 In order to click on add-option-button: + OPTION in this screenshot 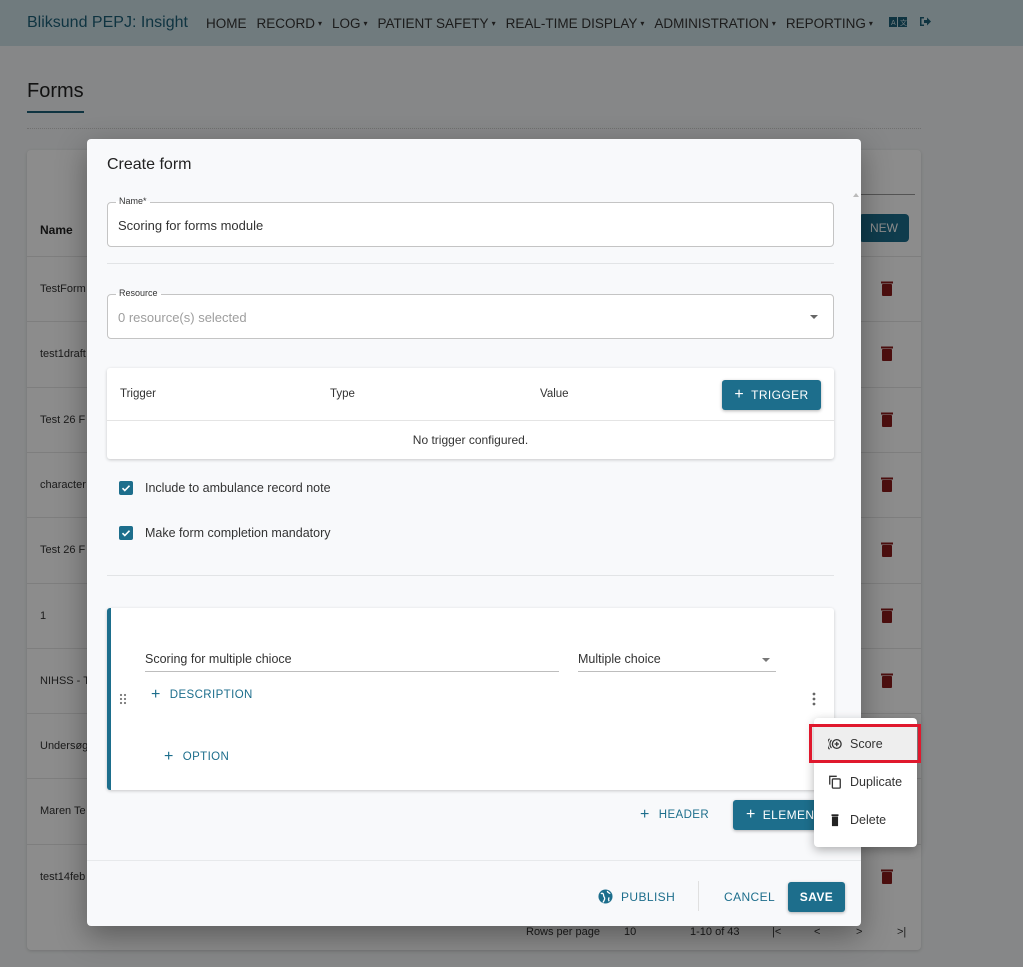, I will do `click(196, 757)`.